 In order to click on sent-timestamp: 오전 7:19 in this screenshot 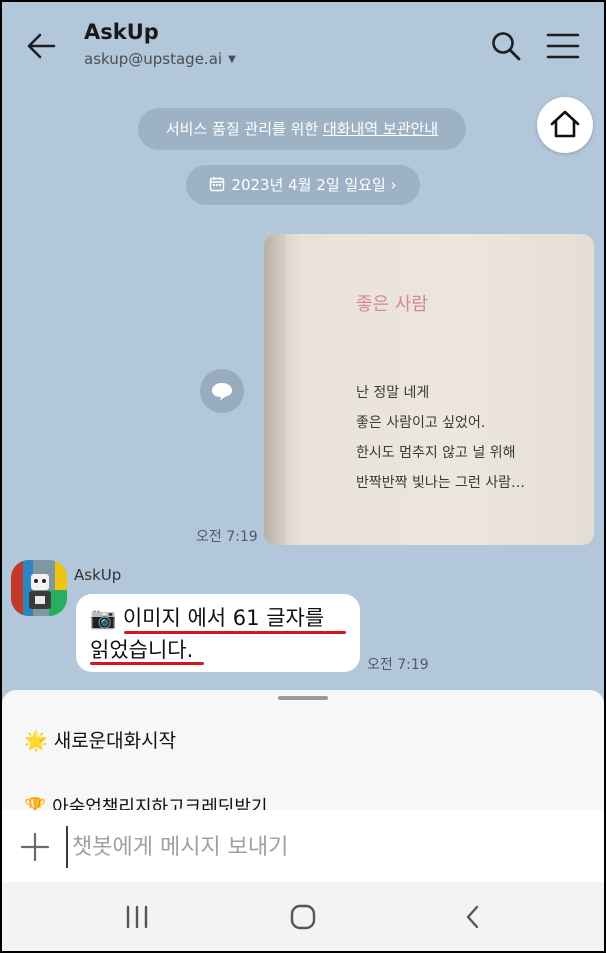, I will do `click(227, 537)`.